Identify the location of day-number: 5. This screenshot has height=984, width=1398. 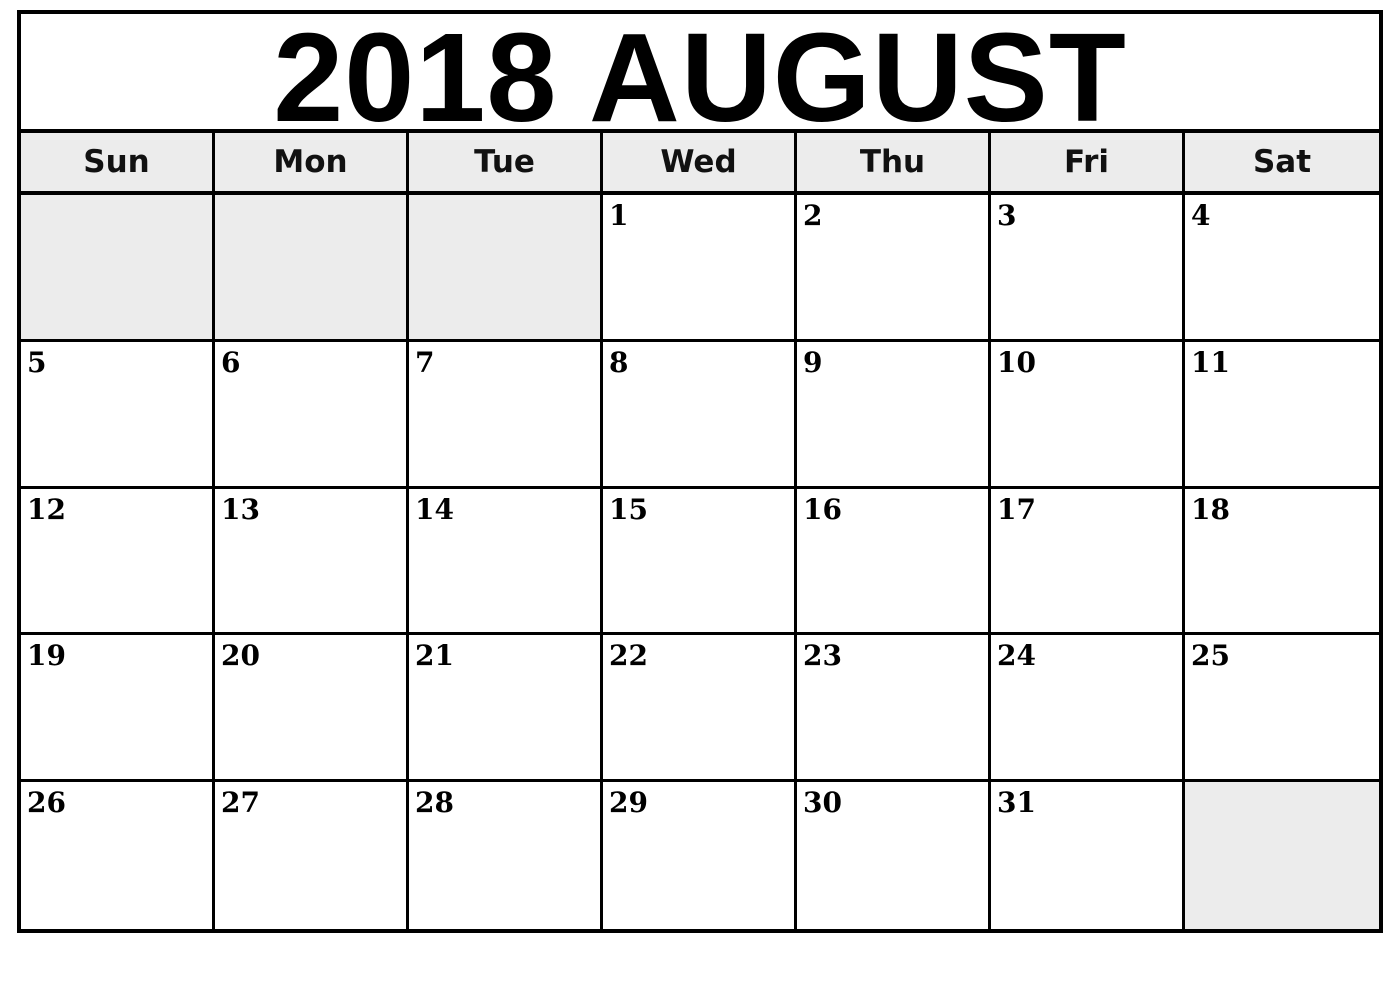
(37, 362).